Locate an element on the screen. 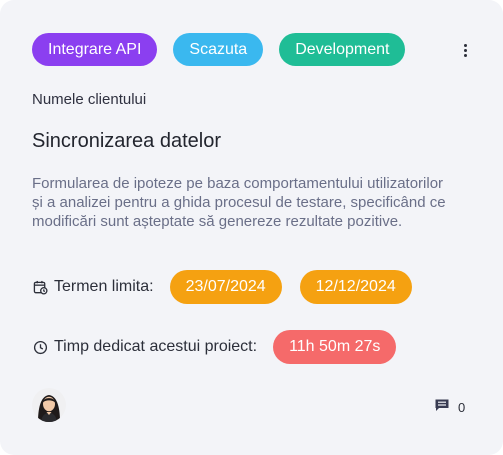 The image size is (503, 455). comment-icon is located at coordinates (442, 407).